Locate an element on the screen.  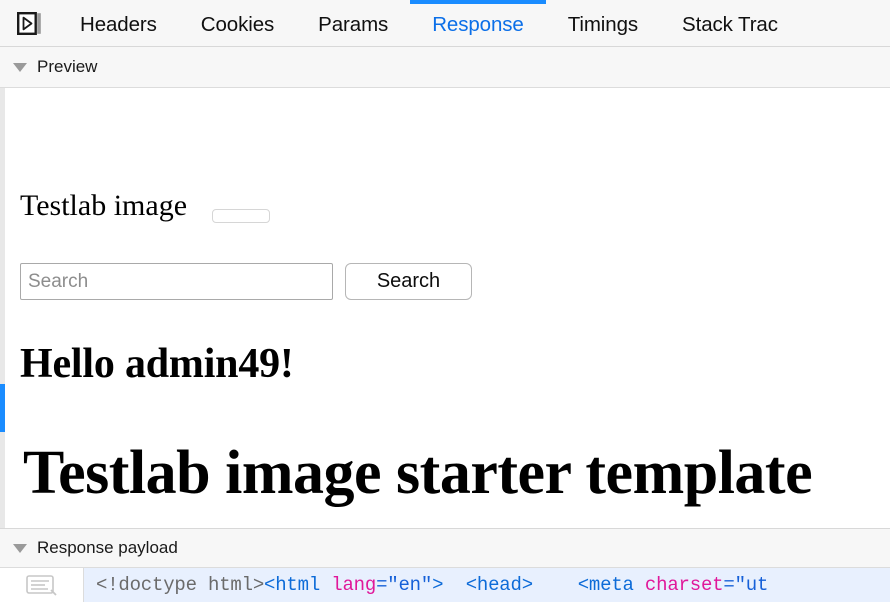
step-over-button is located at coordinates (29, 23).